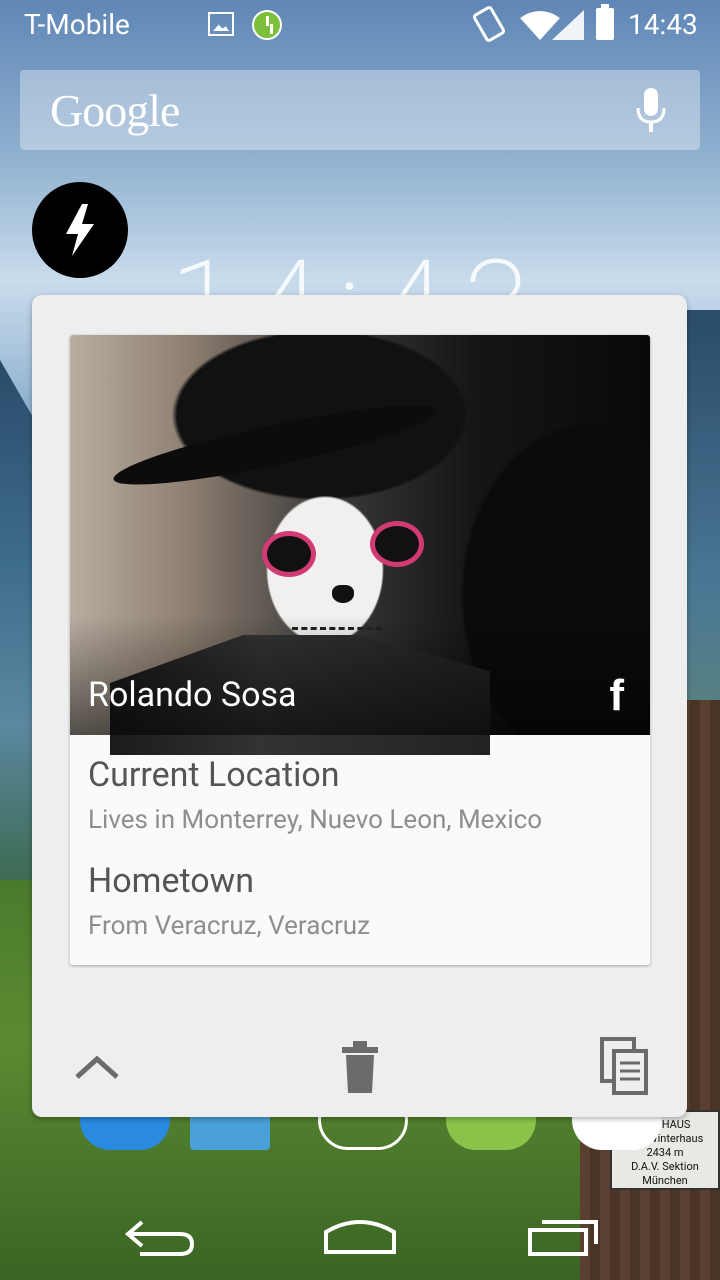 Image resolution: width=720 pixels, height=1280 pixels. I want to click on google-search-bar: Google, so click(360, 110).